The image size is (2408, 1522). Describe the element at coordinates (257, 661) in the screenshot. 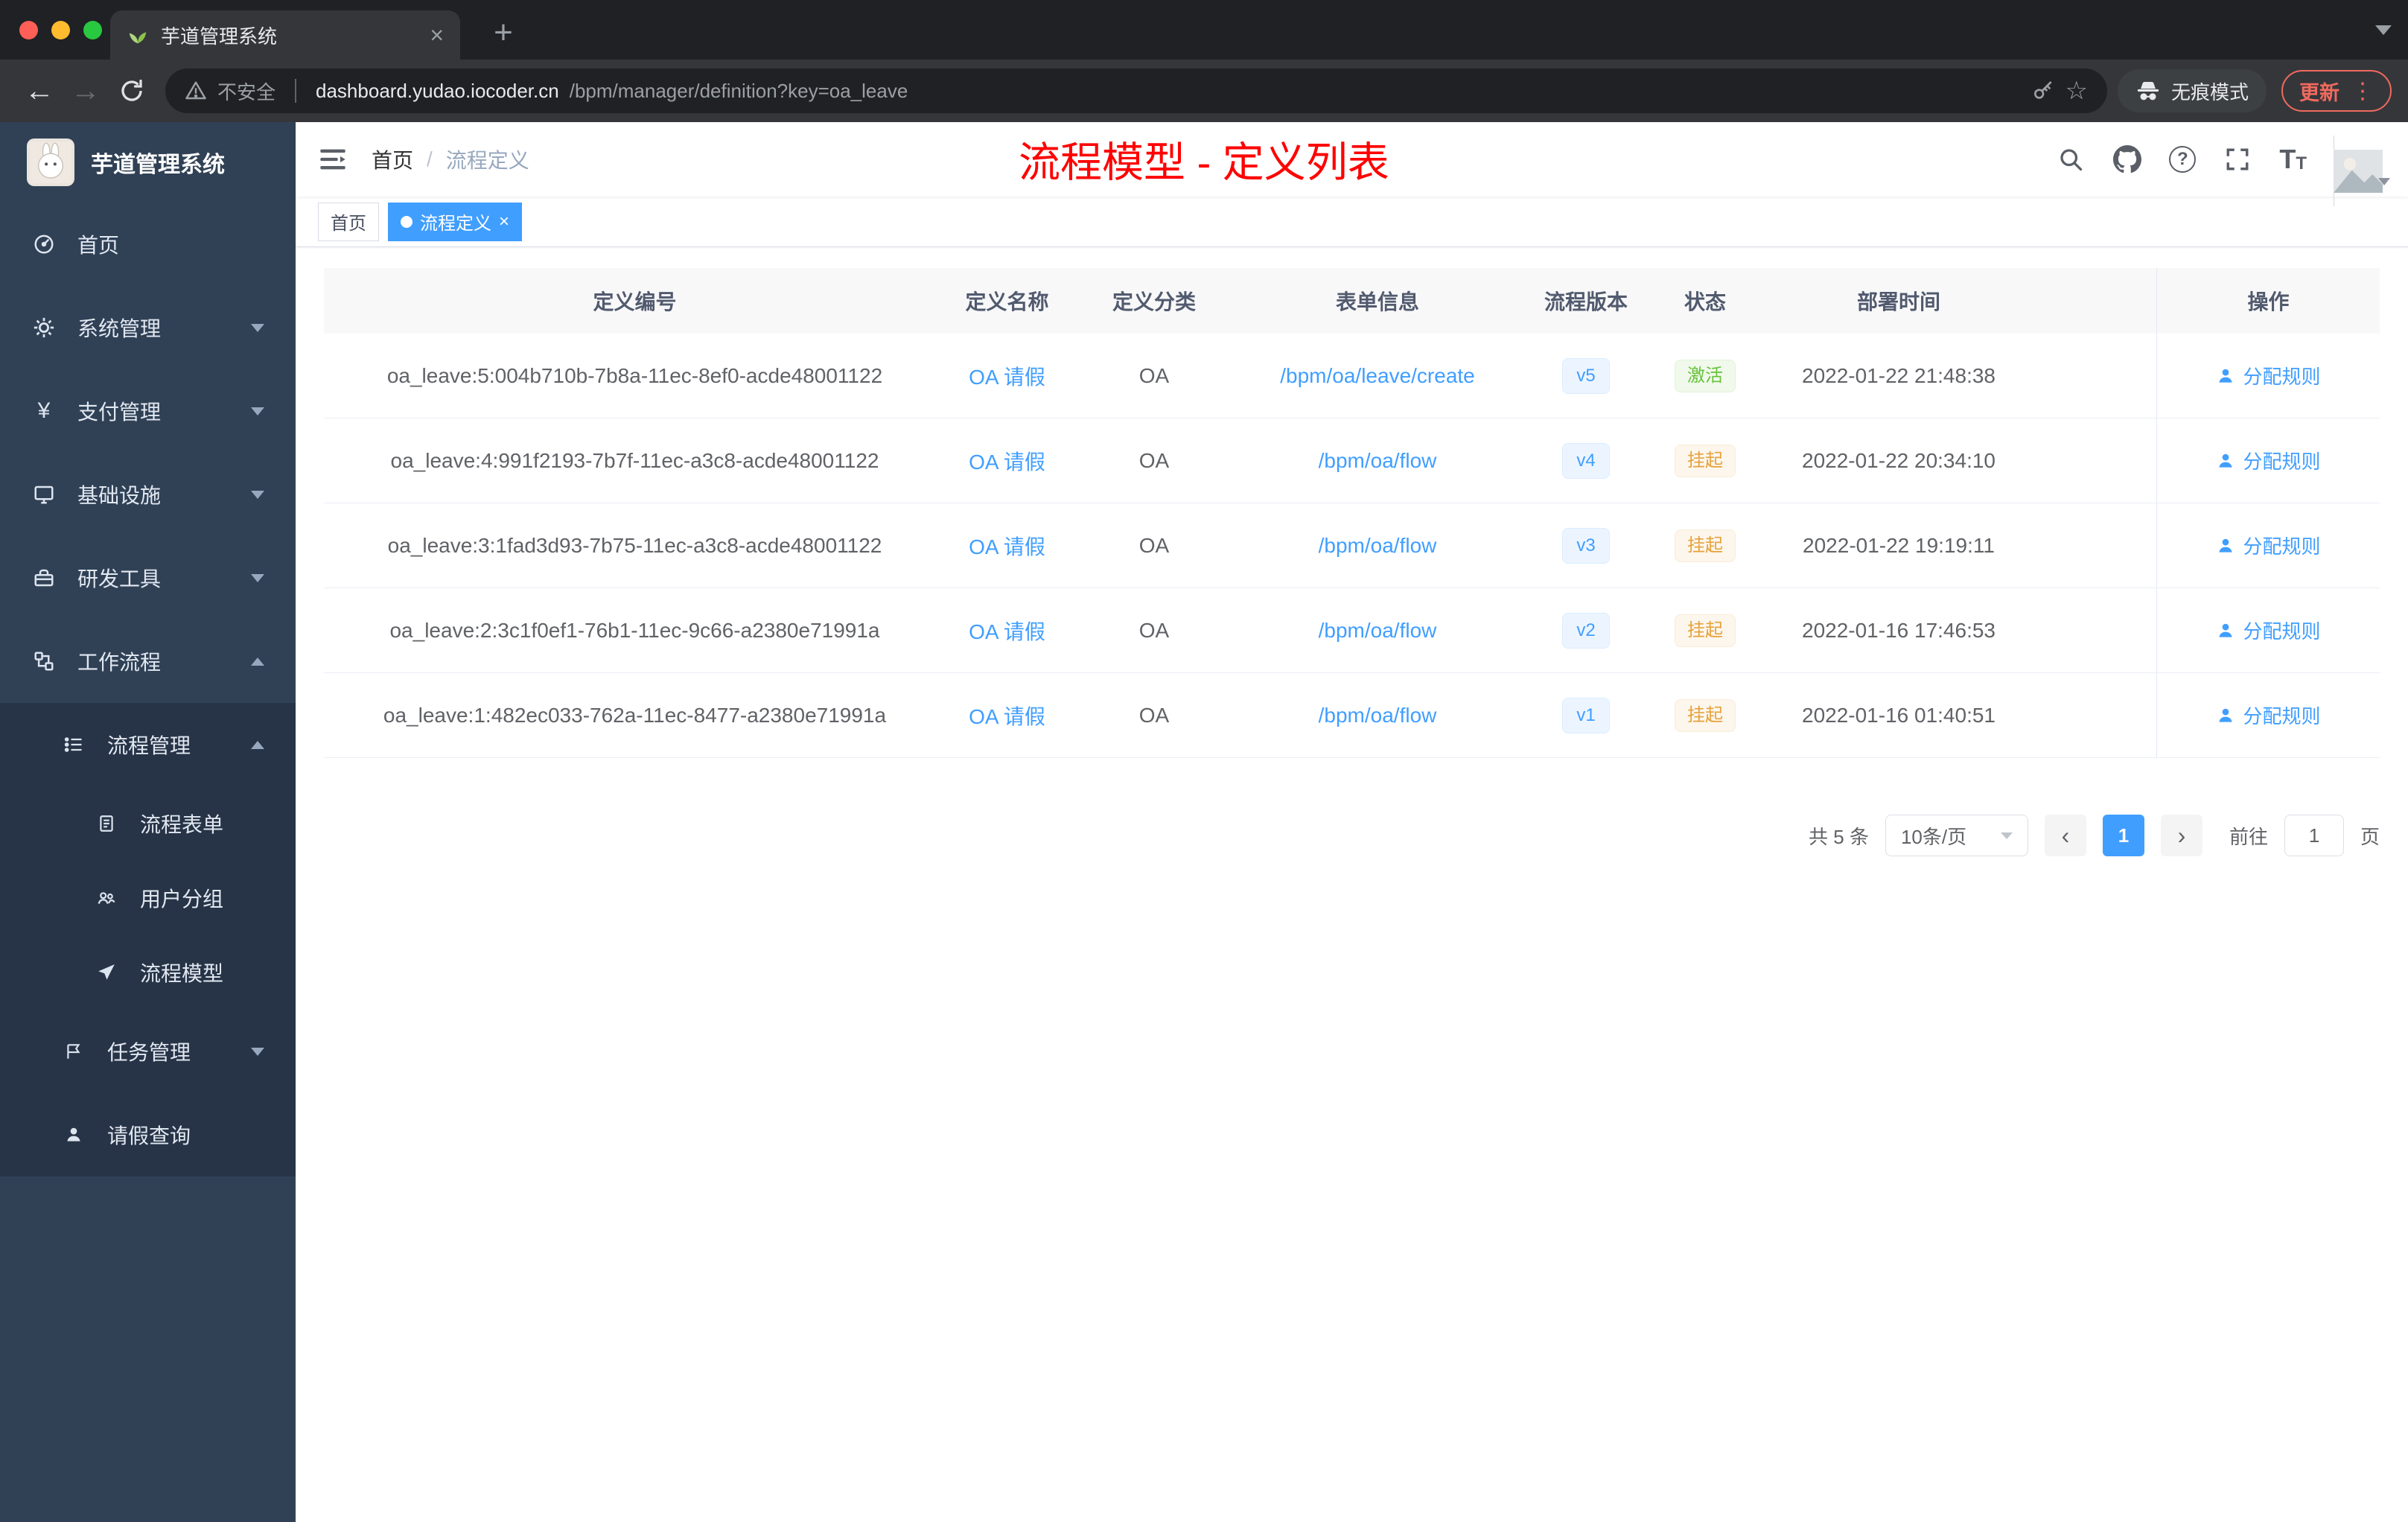

I see `chevron-up-icon` at that location.